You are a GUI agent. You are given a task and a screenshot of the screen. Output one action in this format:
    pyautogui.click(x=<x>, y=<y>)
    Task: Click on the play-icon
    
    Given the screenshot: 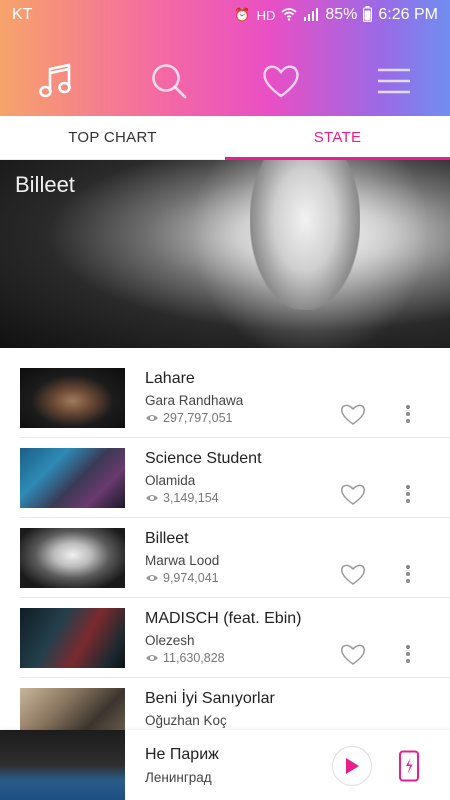 What is the action you would take?
    pyautogui.click(x=352, y=766)
    